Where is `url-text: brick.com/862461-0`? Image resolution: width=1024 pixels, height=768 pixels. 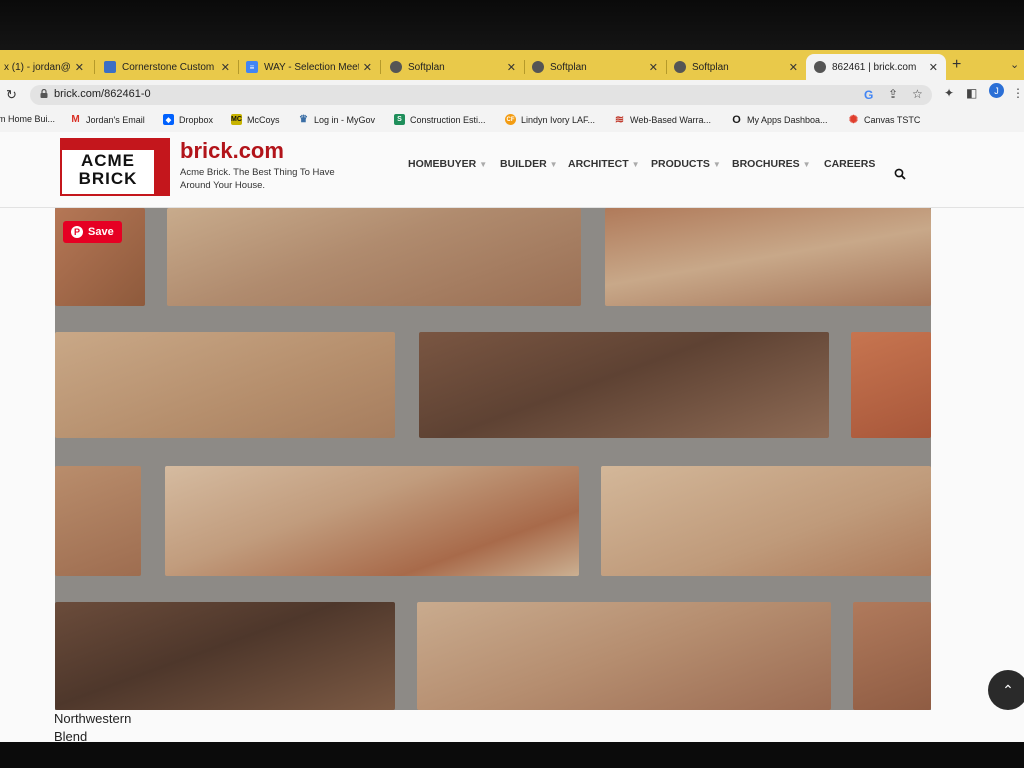 url-text: brick.com/862461-0 is located at coordinates (102, 94).